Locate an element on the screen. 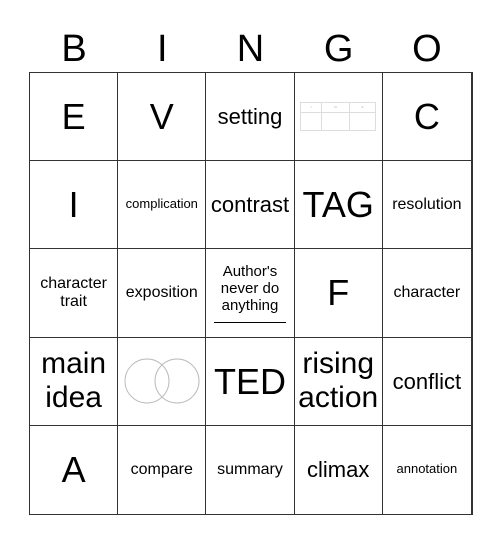  cell-text: character is located at coordinates (427, 292).